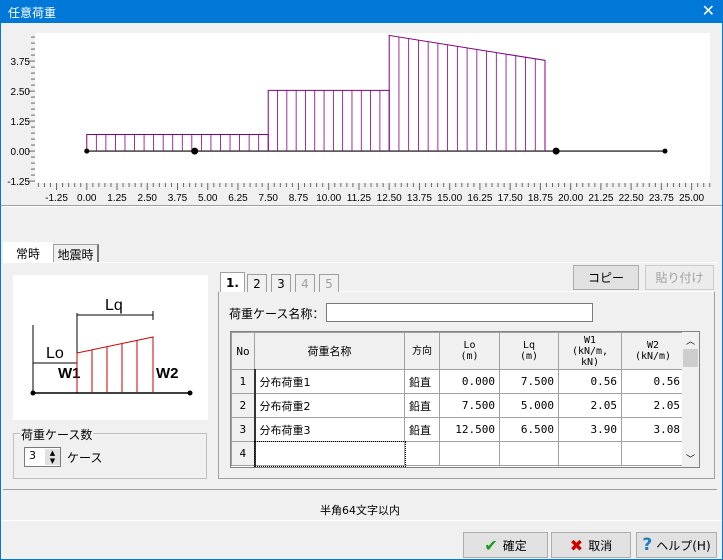 Image resolution: width=723 pixels, height=560 pixels. What do you see at coordinates (529, 356) in the screenshot?
I see `header-unit: (m)` at bounding box center [529, 356].